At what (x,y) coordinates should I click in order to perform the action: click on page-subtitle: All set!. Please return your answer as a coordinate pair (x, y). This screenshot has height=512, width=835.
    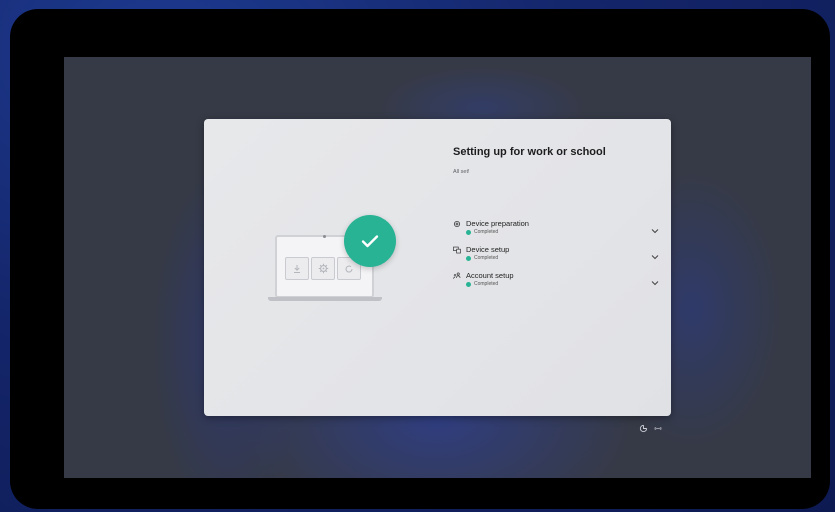
    Looking at the image, I should click on (461, 172).